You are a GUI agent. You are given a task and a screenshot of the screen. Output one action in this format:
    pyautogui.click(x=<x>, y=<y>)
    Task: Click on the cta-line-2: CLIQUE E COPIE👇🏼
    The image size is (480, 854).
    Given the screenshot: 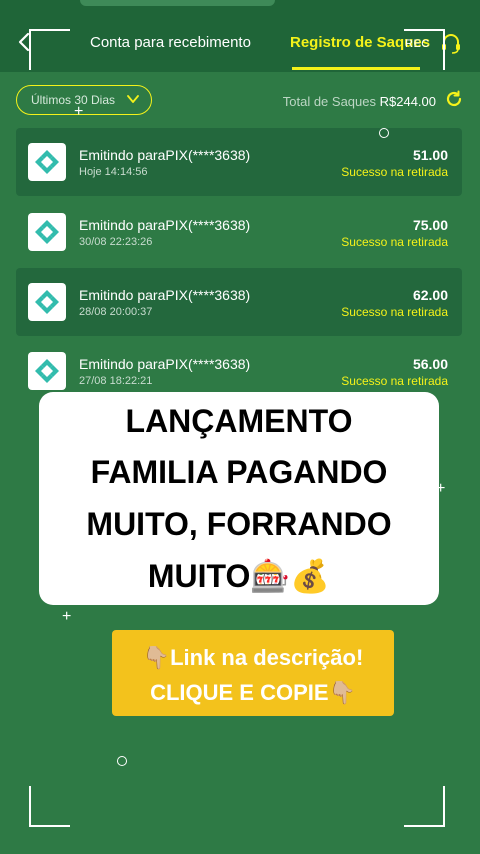 What is the action you would take?
    pyautogui.click(x=253, y=692)
    